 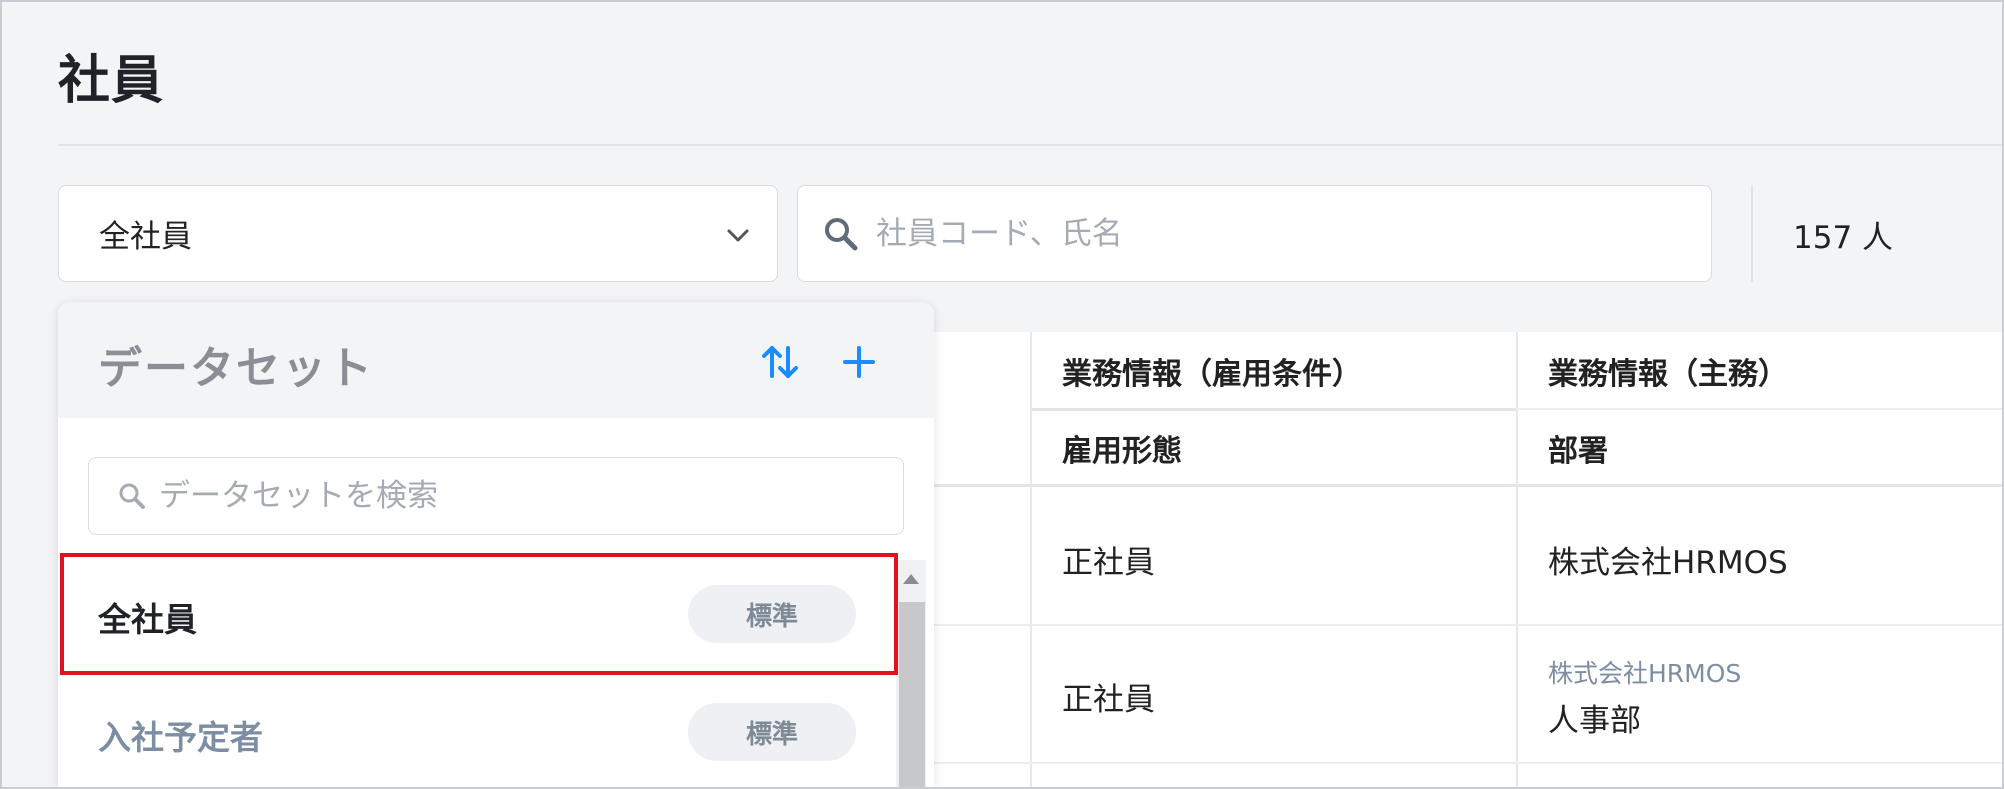 What do you see at coordinates (145, 237) in the screenshot?
I see `dataset-select-value: 全社員` at bounding box center [145, 237].